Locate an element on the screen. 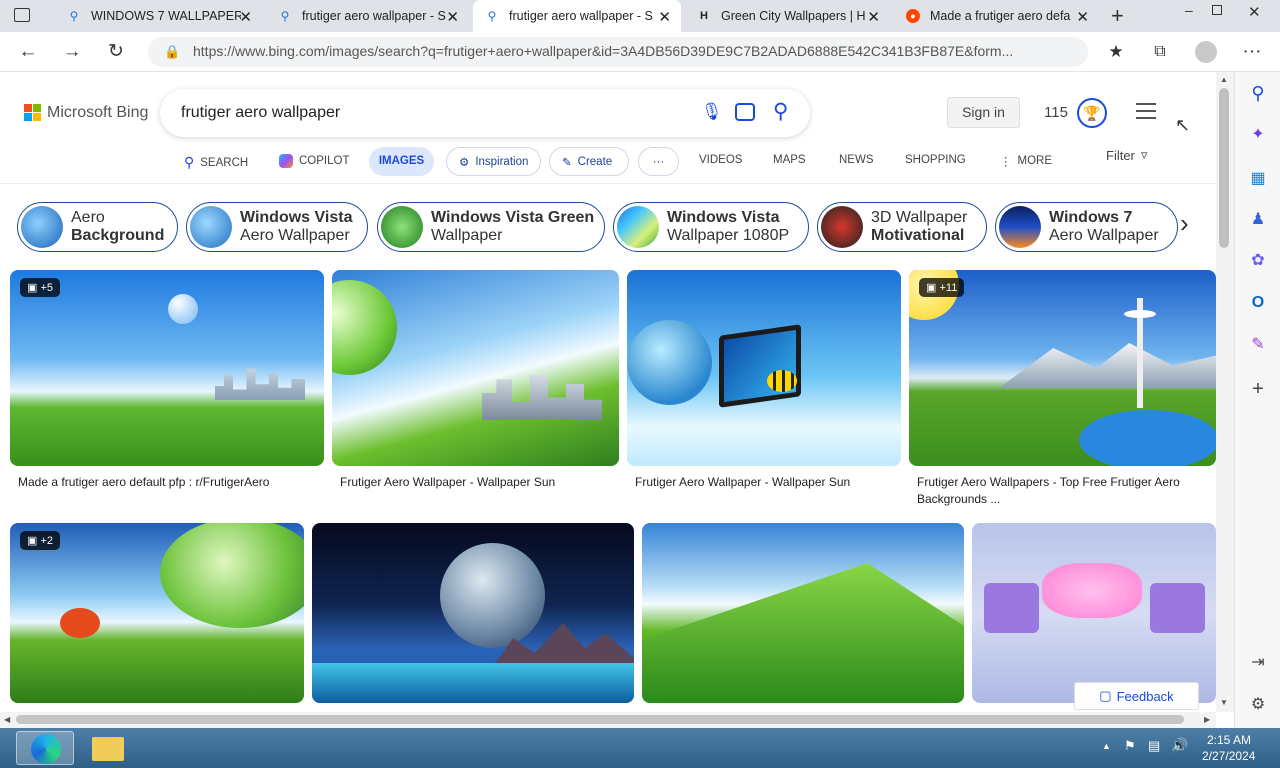 This screenshot has width=1280, height=768. sign-in-button: Sign in is located at coordinates (983, 112).